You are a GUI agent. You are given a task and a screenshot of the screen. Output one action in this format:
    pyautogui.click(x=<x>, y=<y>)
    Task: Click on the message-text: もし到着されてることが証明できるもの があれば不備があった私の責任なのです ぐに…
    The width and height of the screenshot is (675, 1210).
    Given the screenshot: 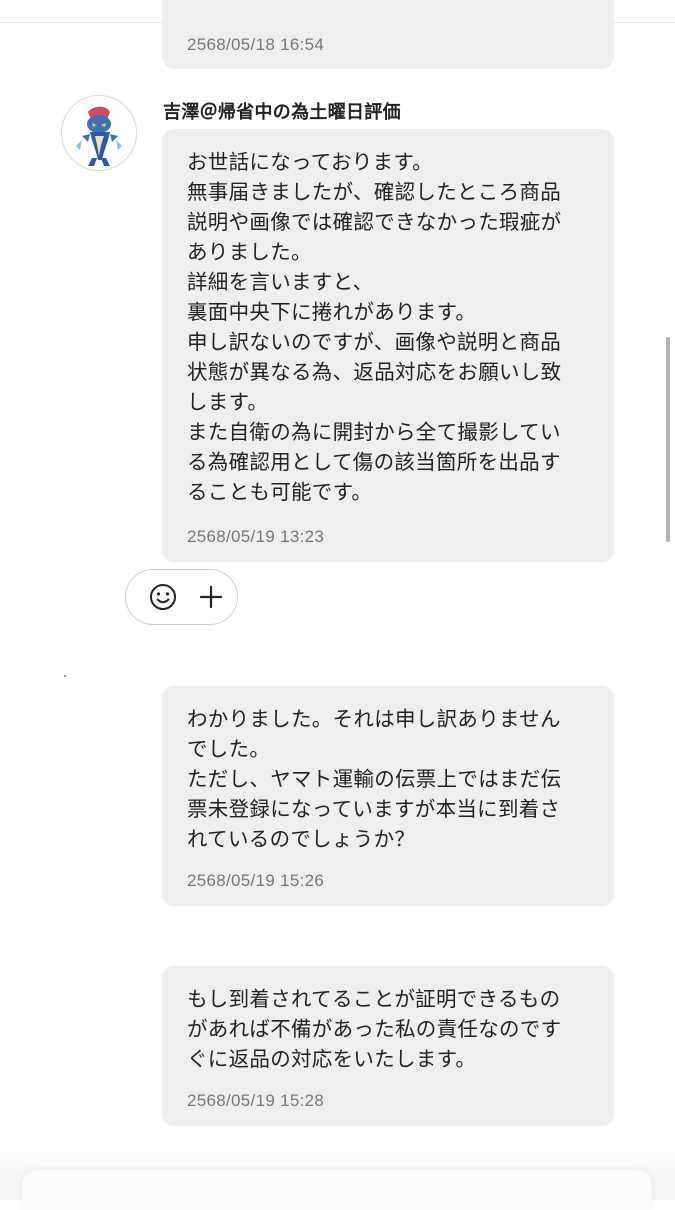 What is the action you would take?
    pyautogui.click(x=393, y=1029)
    